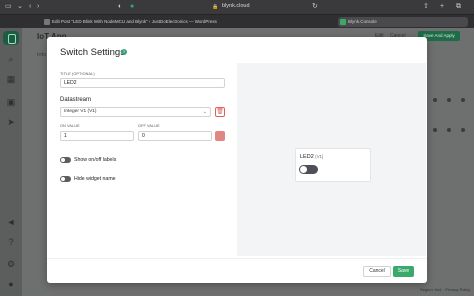  Describe the element at coordinates (149, 126) in the screenshot. I see `off-value-label: OFF VALUE` at that location.